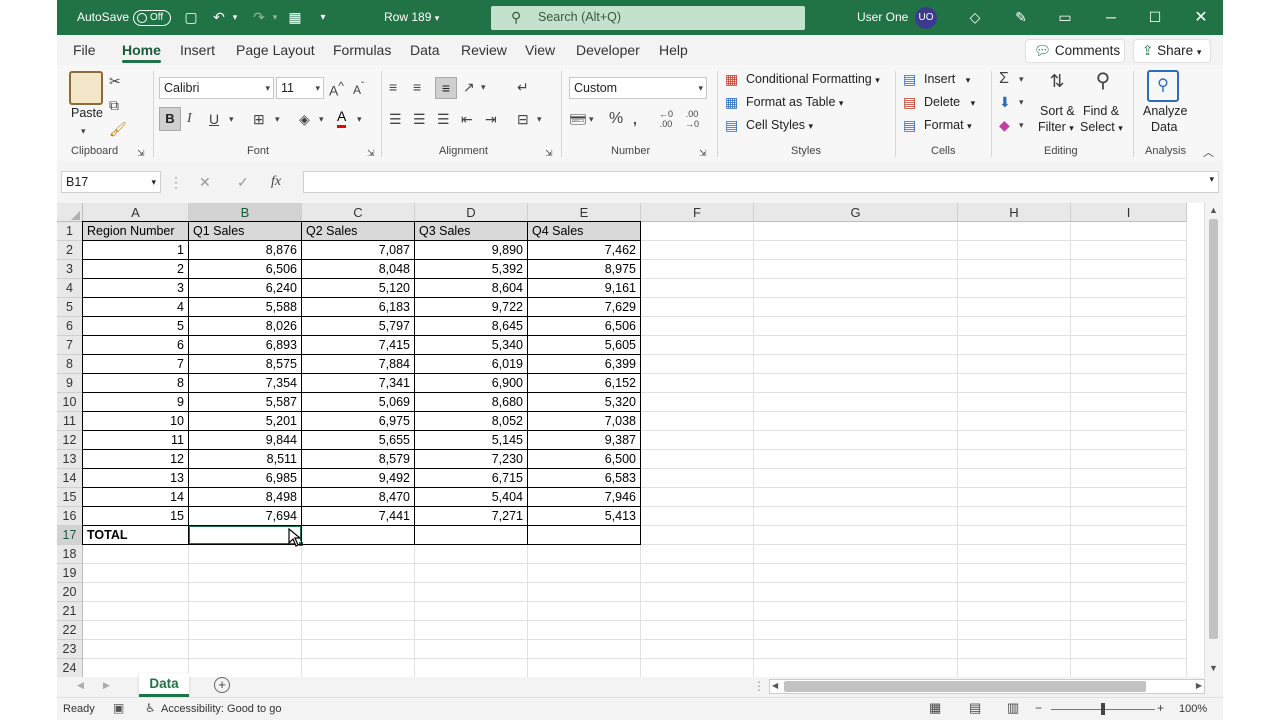  What do you see at coordinates (358, 345) in the screenshot?
I see `data-cell: 7,415` at bounding box center [358, 345].